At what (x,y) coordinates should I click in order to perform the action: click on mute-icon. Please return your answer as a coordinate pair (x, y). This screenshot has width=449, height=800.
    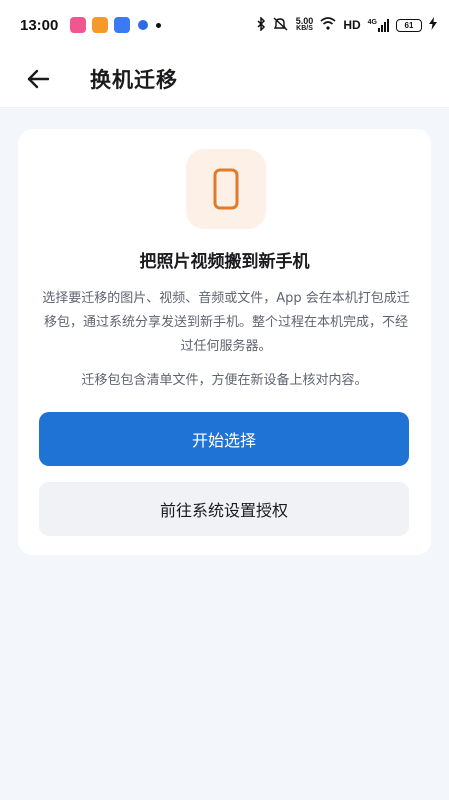
    Looking at the image, I should click on (281, 25).